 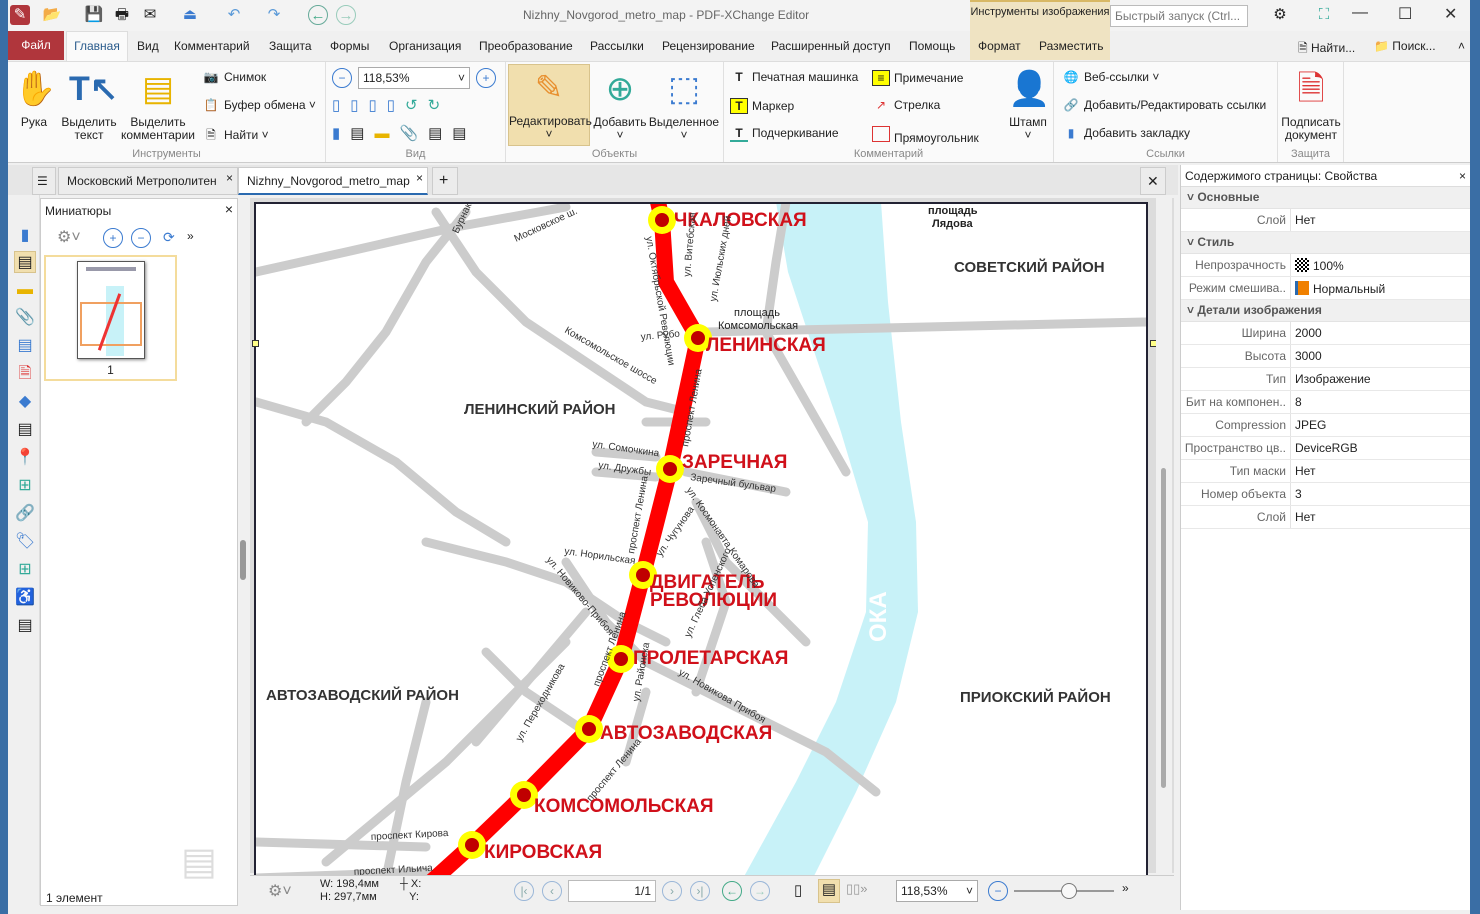 I want to click on tab-convert: Преобразование, so click(x=526, y=46).